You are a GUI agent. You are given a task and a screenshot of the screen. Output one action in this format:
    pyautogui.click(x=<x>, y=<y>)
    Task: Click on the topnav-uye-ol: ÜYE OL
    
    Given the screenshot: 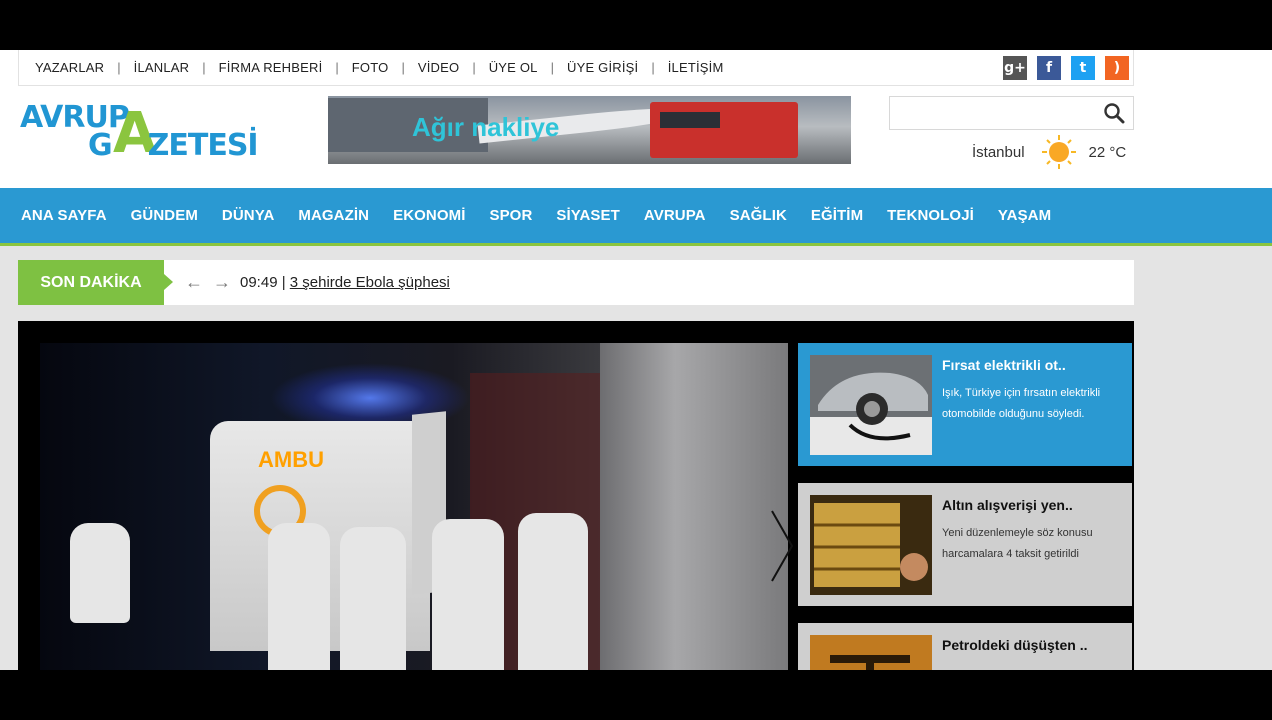 What is the action you would take?
    pyautogui.click(x=513, y=67)
    